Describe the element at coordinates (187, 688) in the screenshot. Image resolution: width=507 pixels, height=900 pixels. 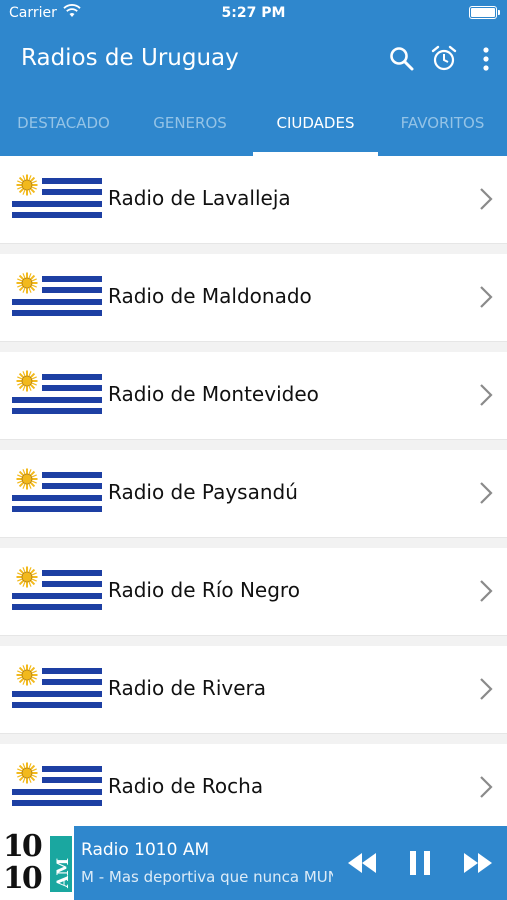
I see `list-item-label: Radio de Rivera` at that location.